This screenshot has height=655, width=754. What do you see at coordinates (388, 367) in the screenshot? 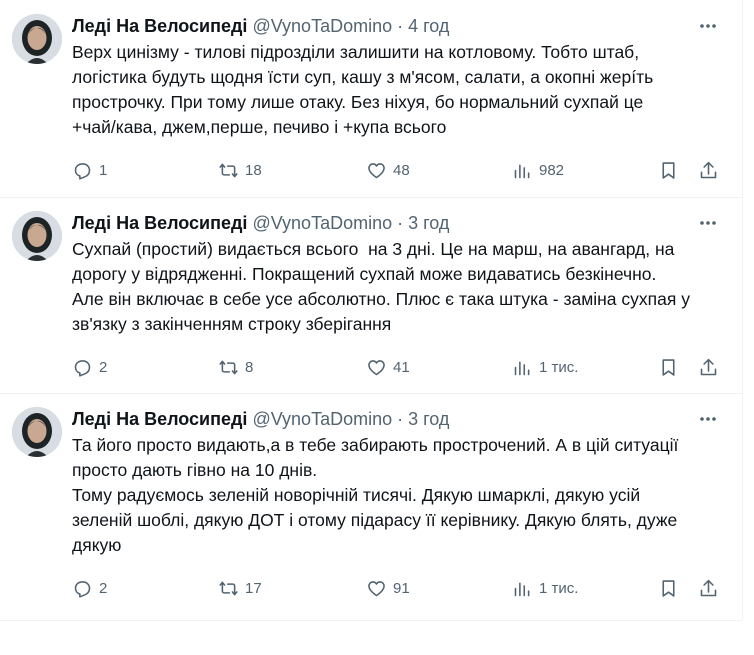
I see `like-button: 41` at bounding box center [388, 367].